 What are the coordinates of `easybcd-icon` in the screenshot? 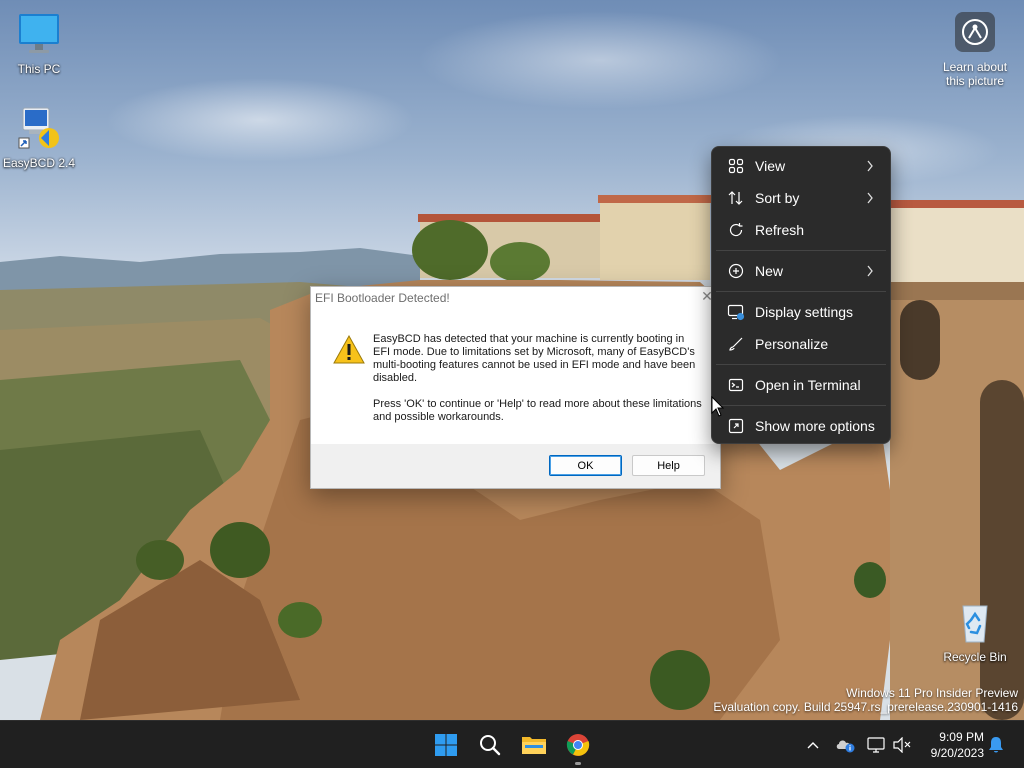 It's located at (39, 128).